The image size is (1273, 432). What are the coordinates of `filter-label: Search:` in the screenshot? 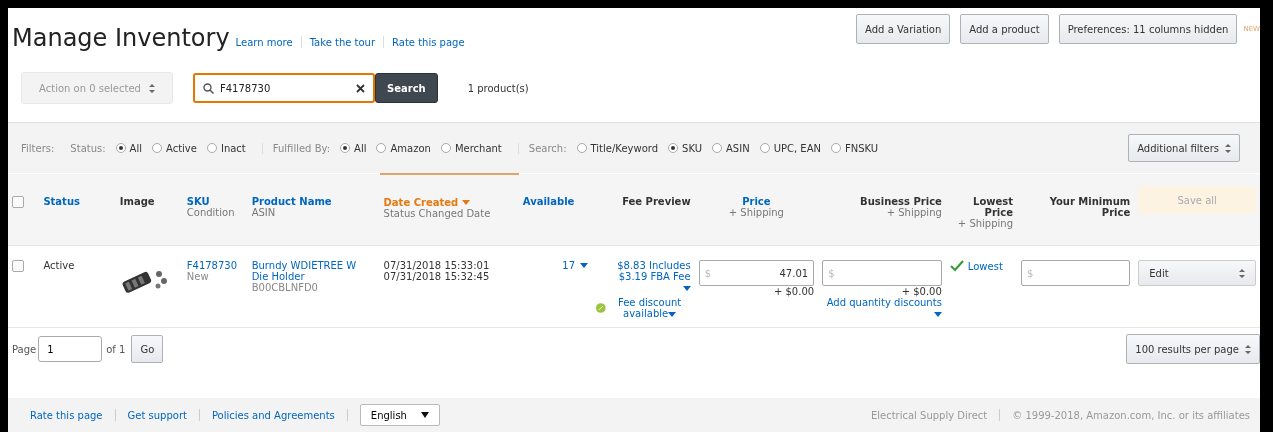 It's located at (547, 148).